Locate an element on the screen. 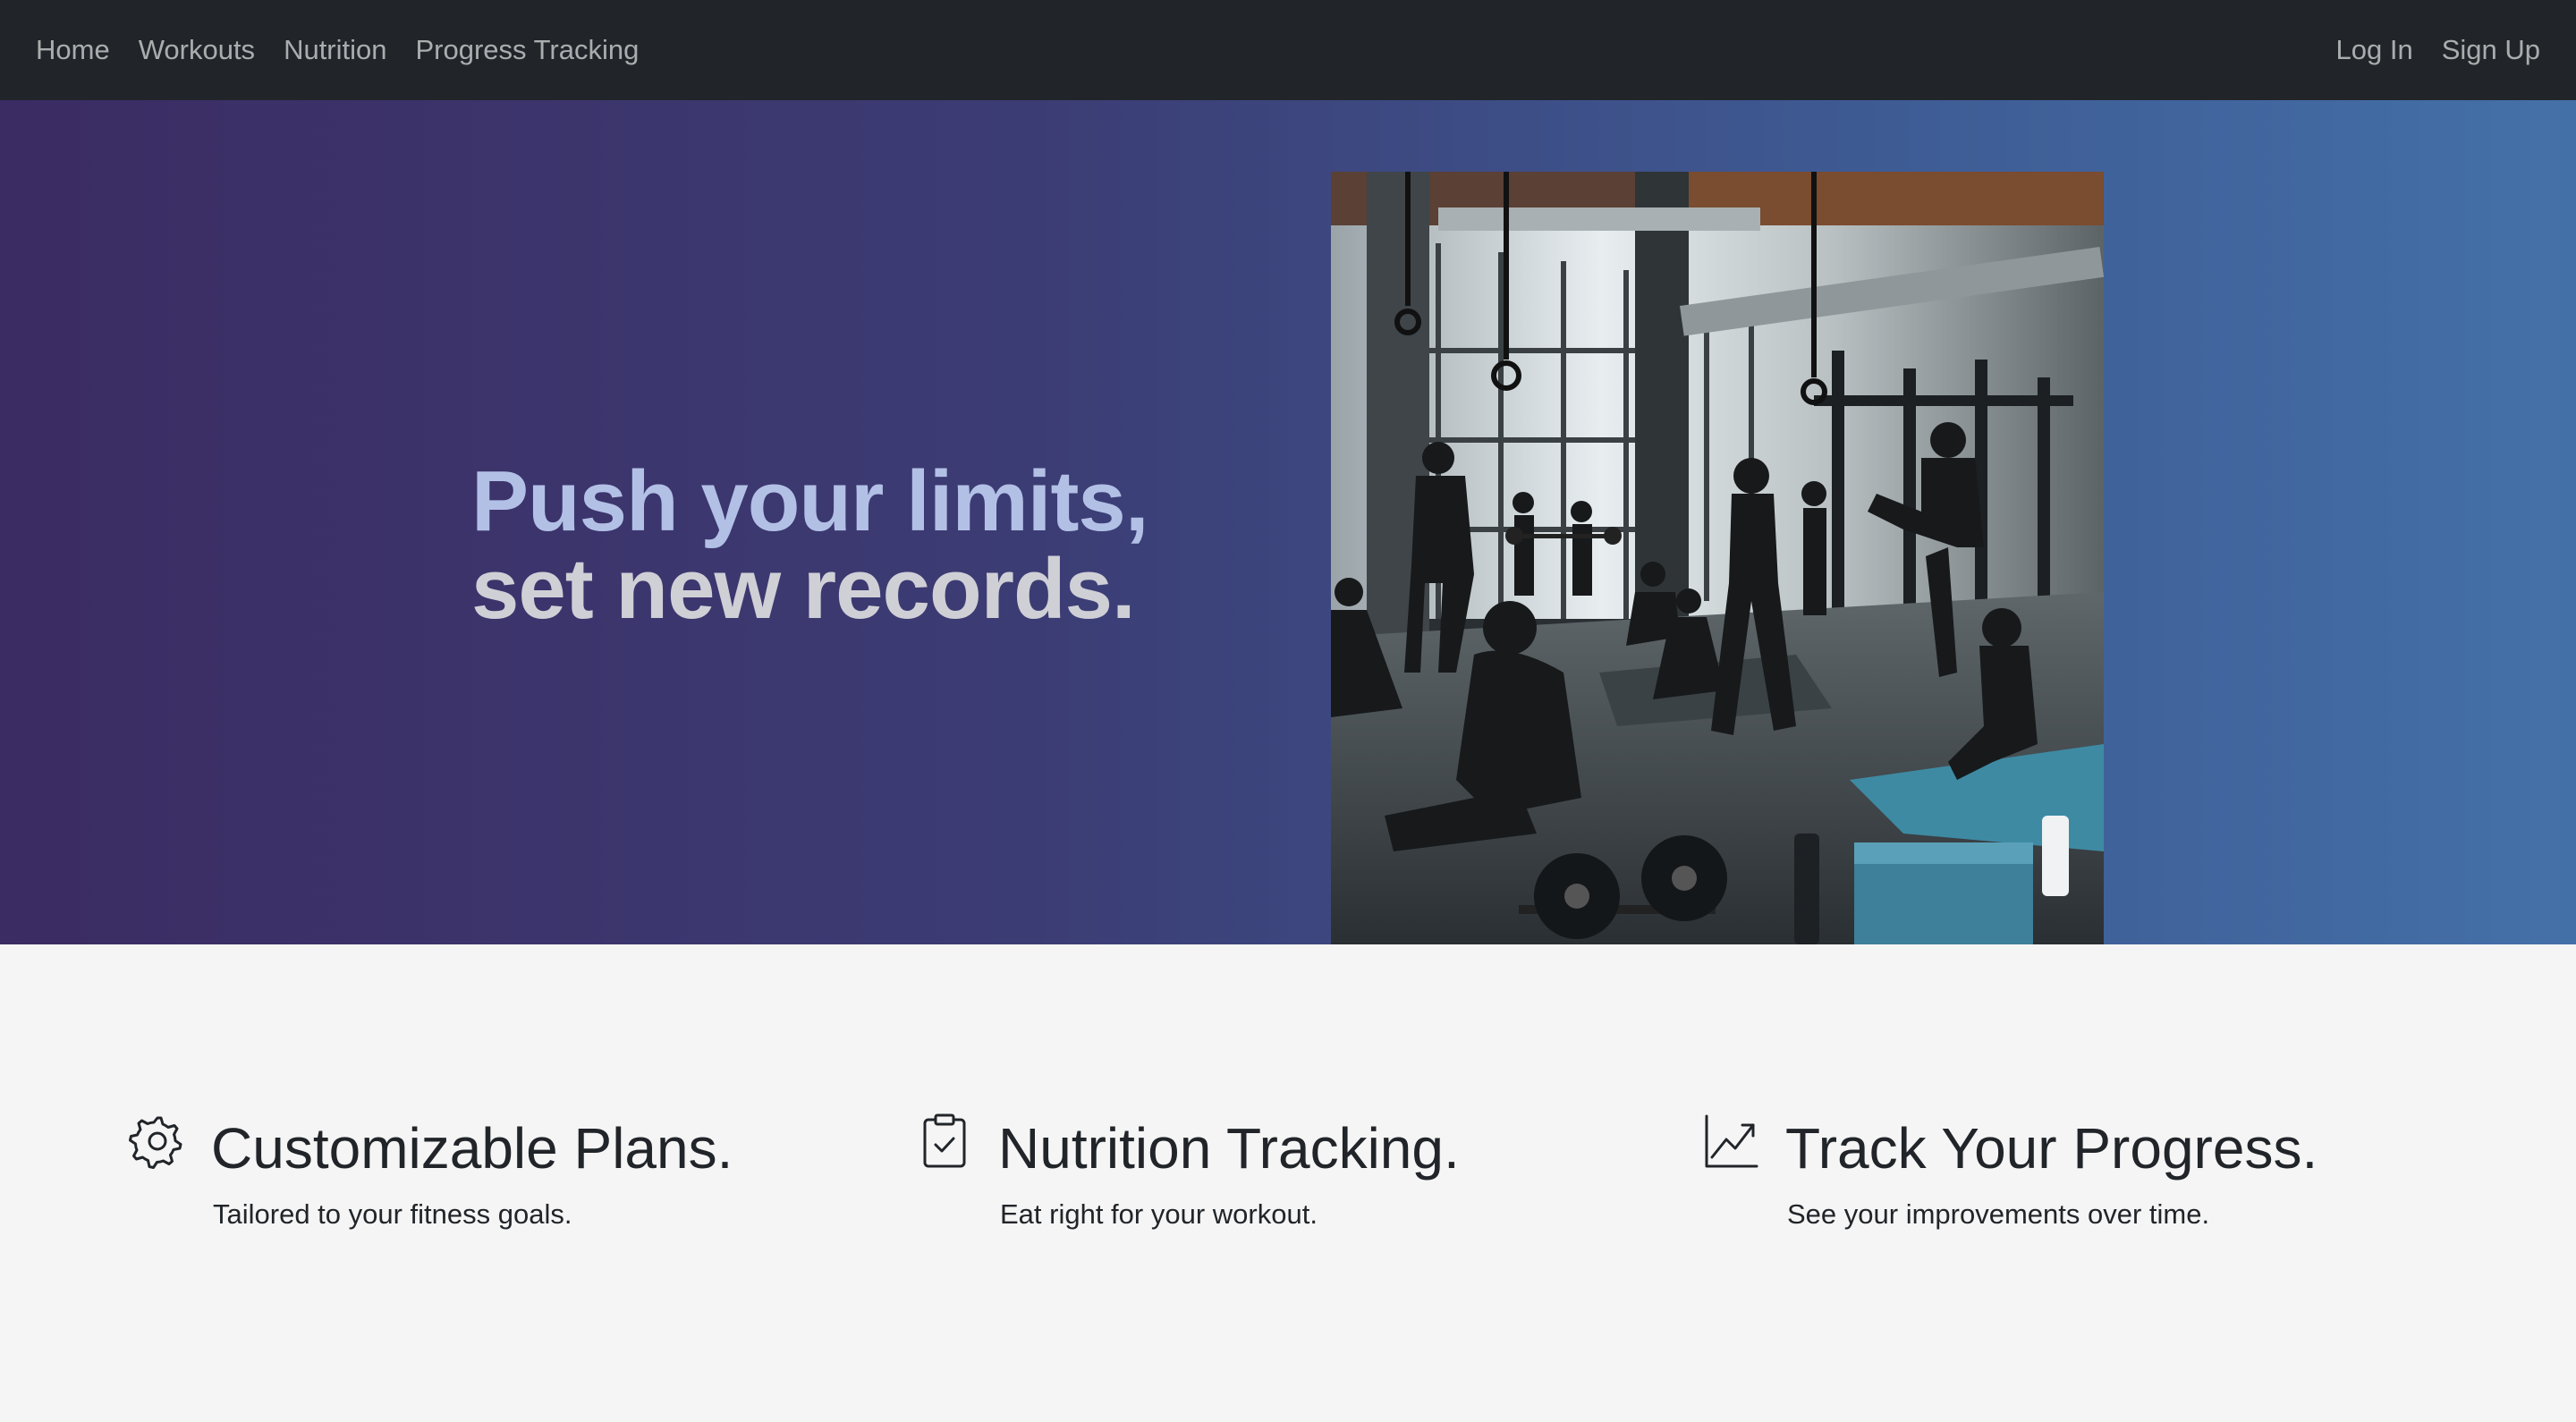  signup-link: Sign Up is located at coordinates (2491, 50).